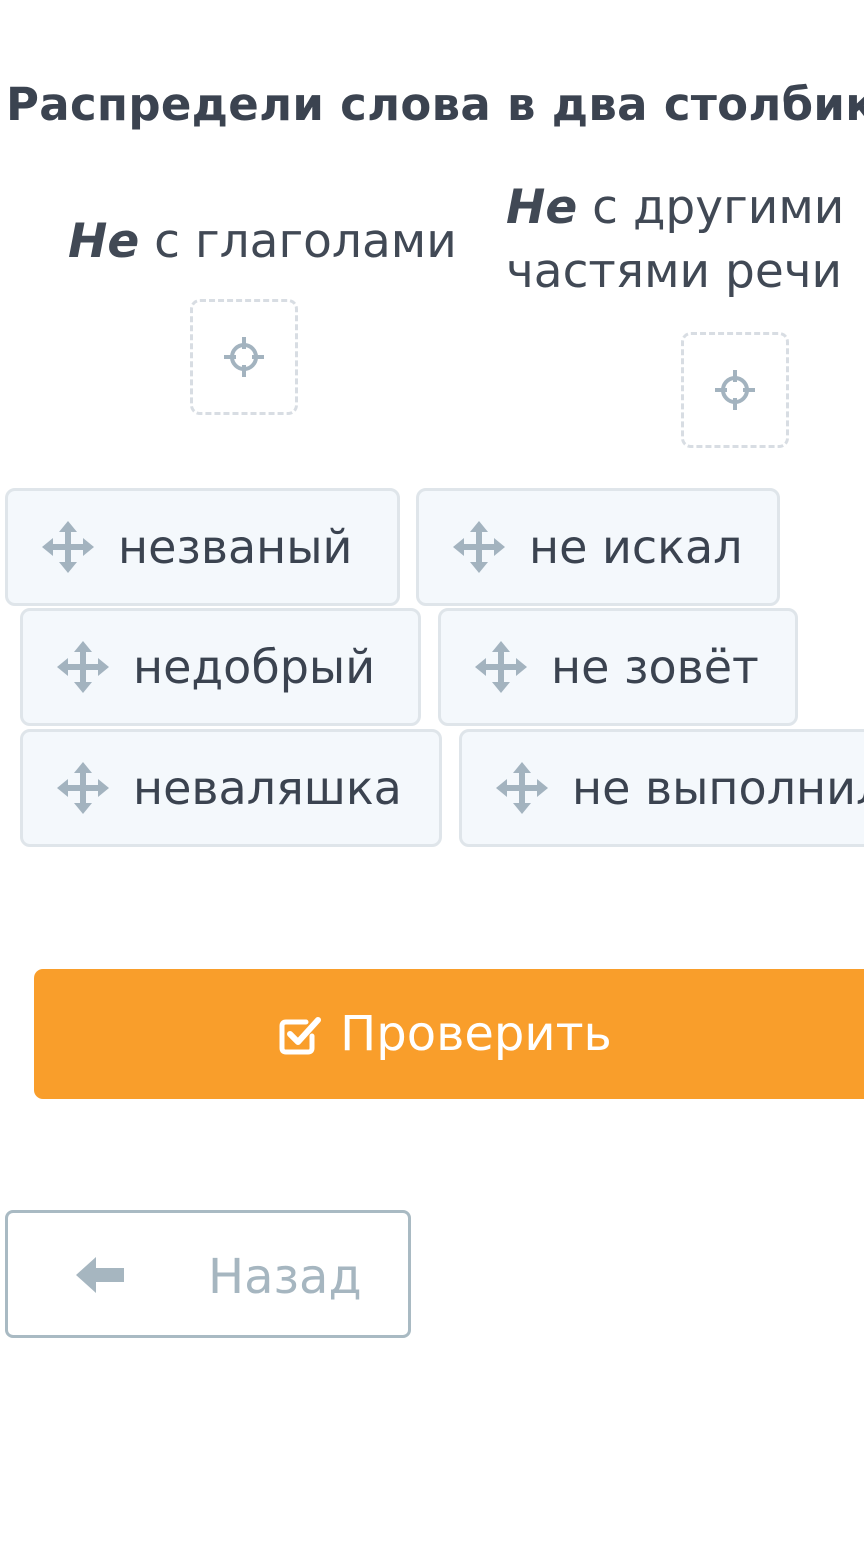 The height and width of the screenshot is (1551, 864). What do you see at coordinates (636, 547) in the screenshot?
I see `word-chip-label: не искал` at bounding box center [636, 547].